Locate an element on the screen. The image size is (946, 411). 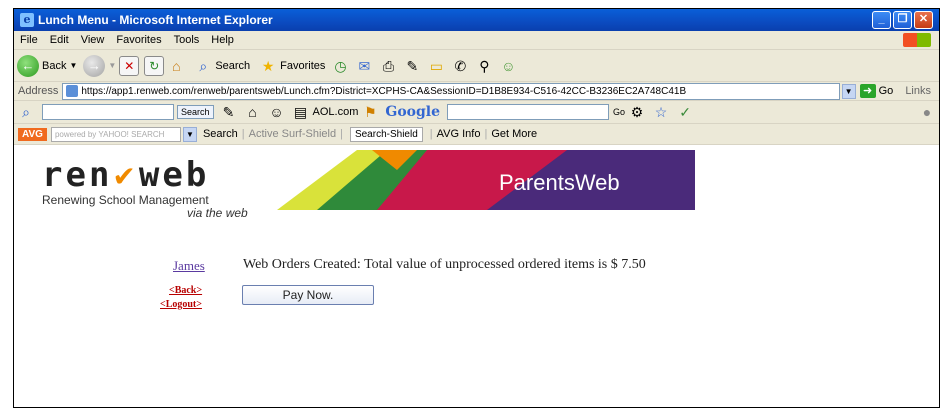
go-label: Go is located at coordinates (886, 91).